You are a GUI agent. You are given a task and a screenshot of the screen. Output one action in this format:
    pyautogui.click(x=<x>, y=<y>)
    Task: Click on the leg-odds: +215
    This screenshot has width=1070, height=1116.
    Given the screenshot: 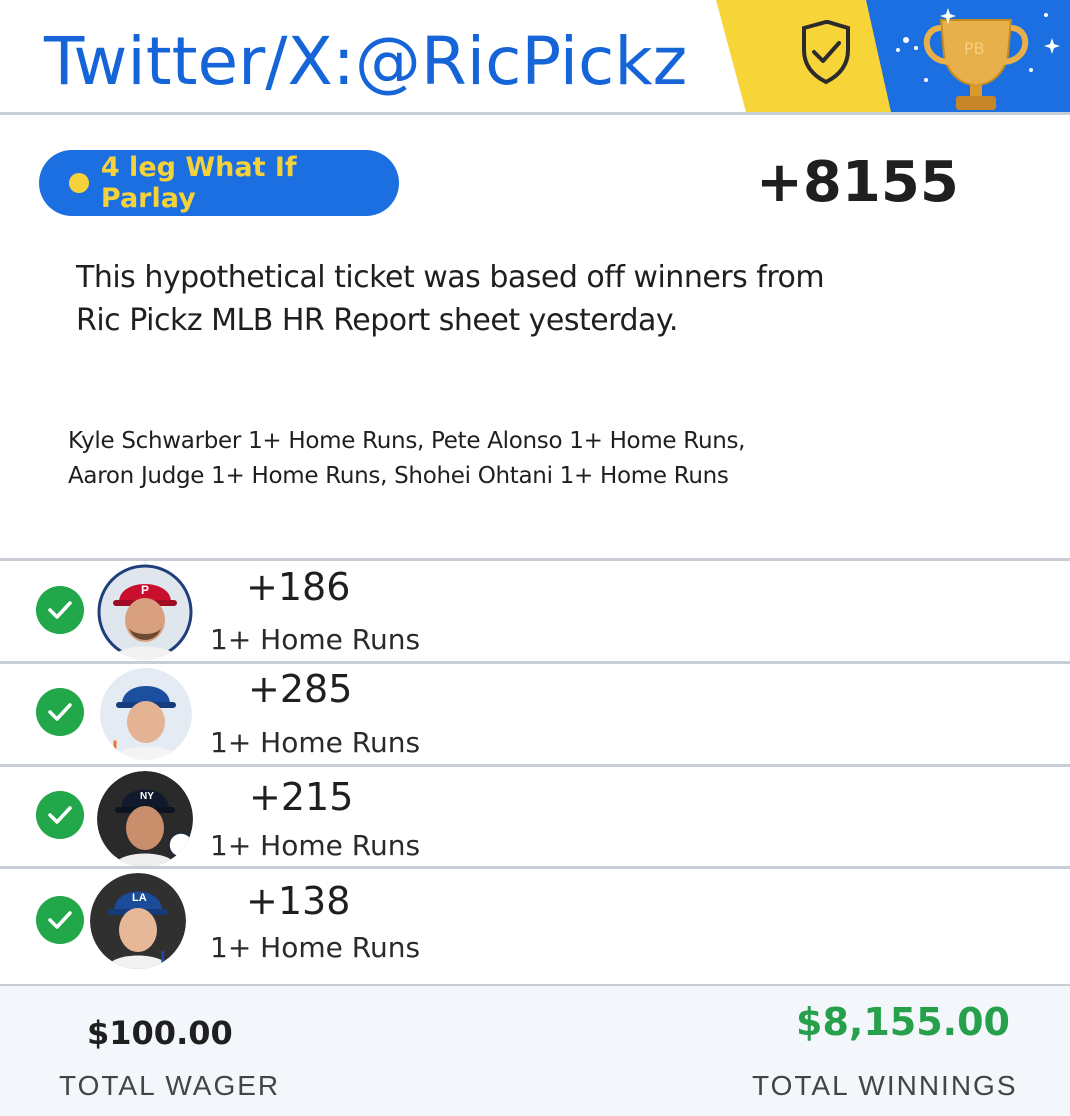 What is the action you would take?
    pyautogui.click(x=301, y=797)
    